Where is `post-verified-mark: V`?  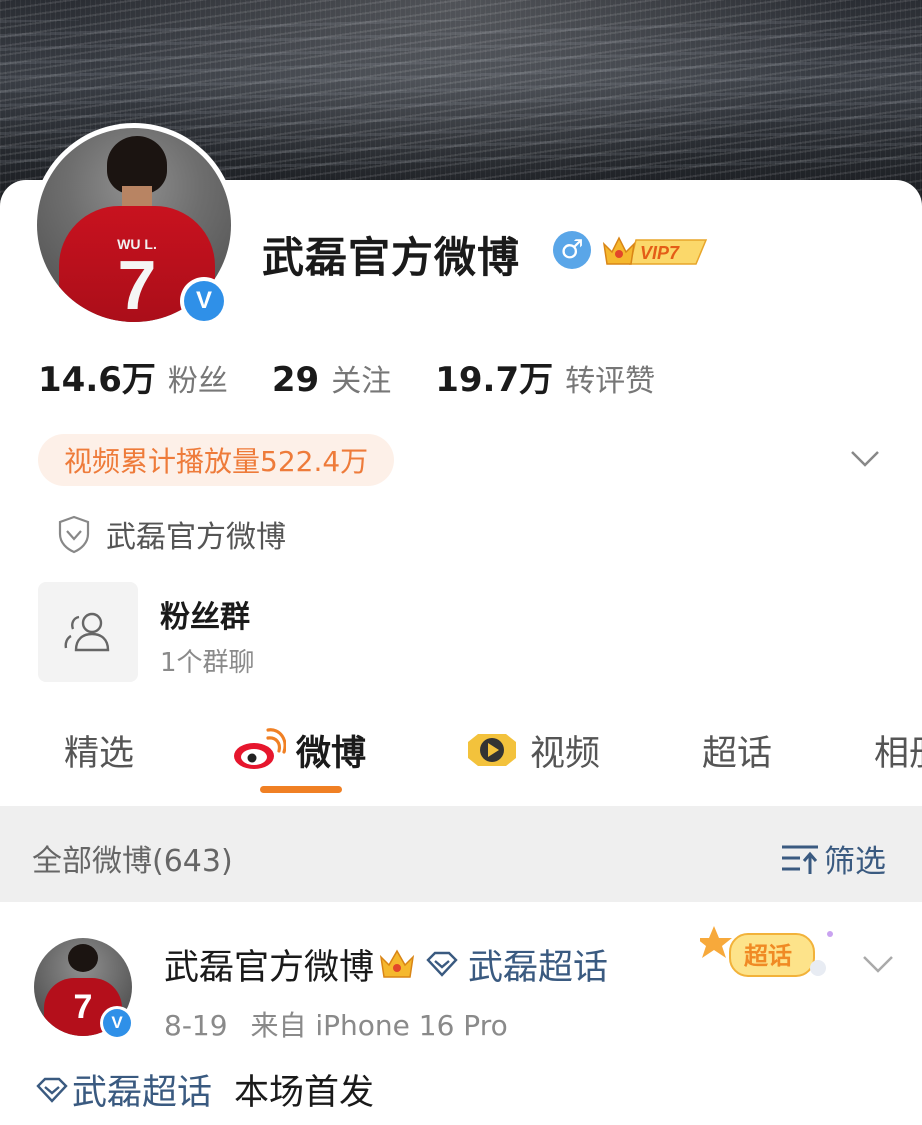
post-verified-mark: V is located at coordinates (117, 1023).